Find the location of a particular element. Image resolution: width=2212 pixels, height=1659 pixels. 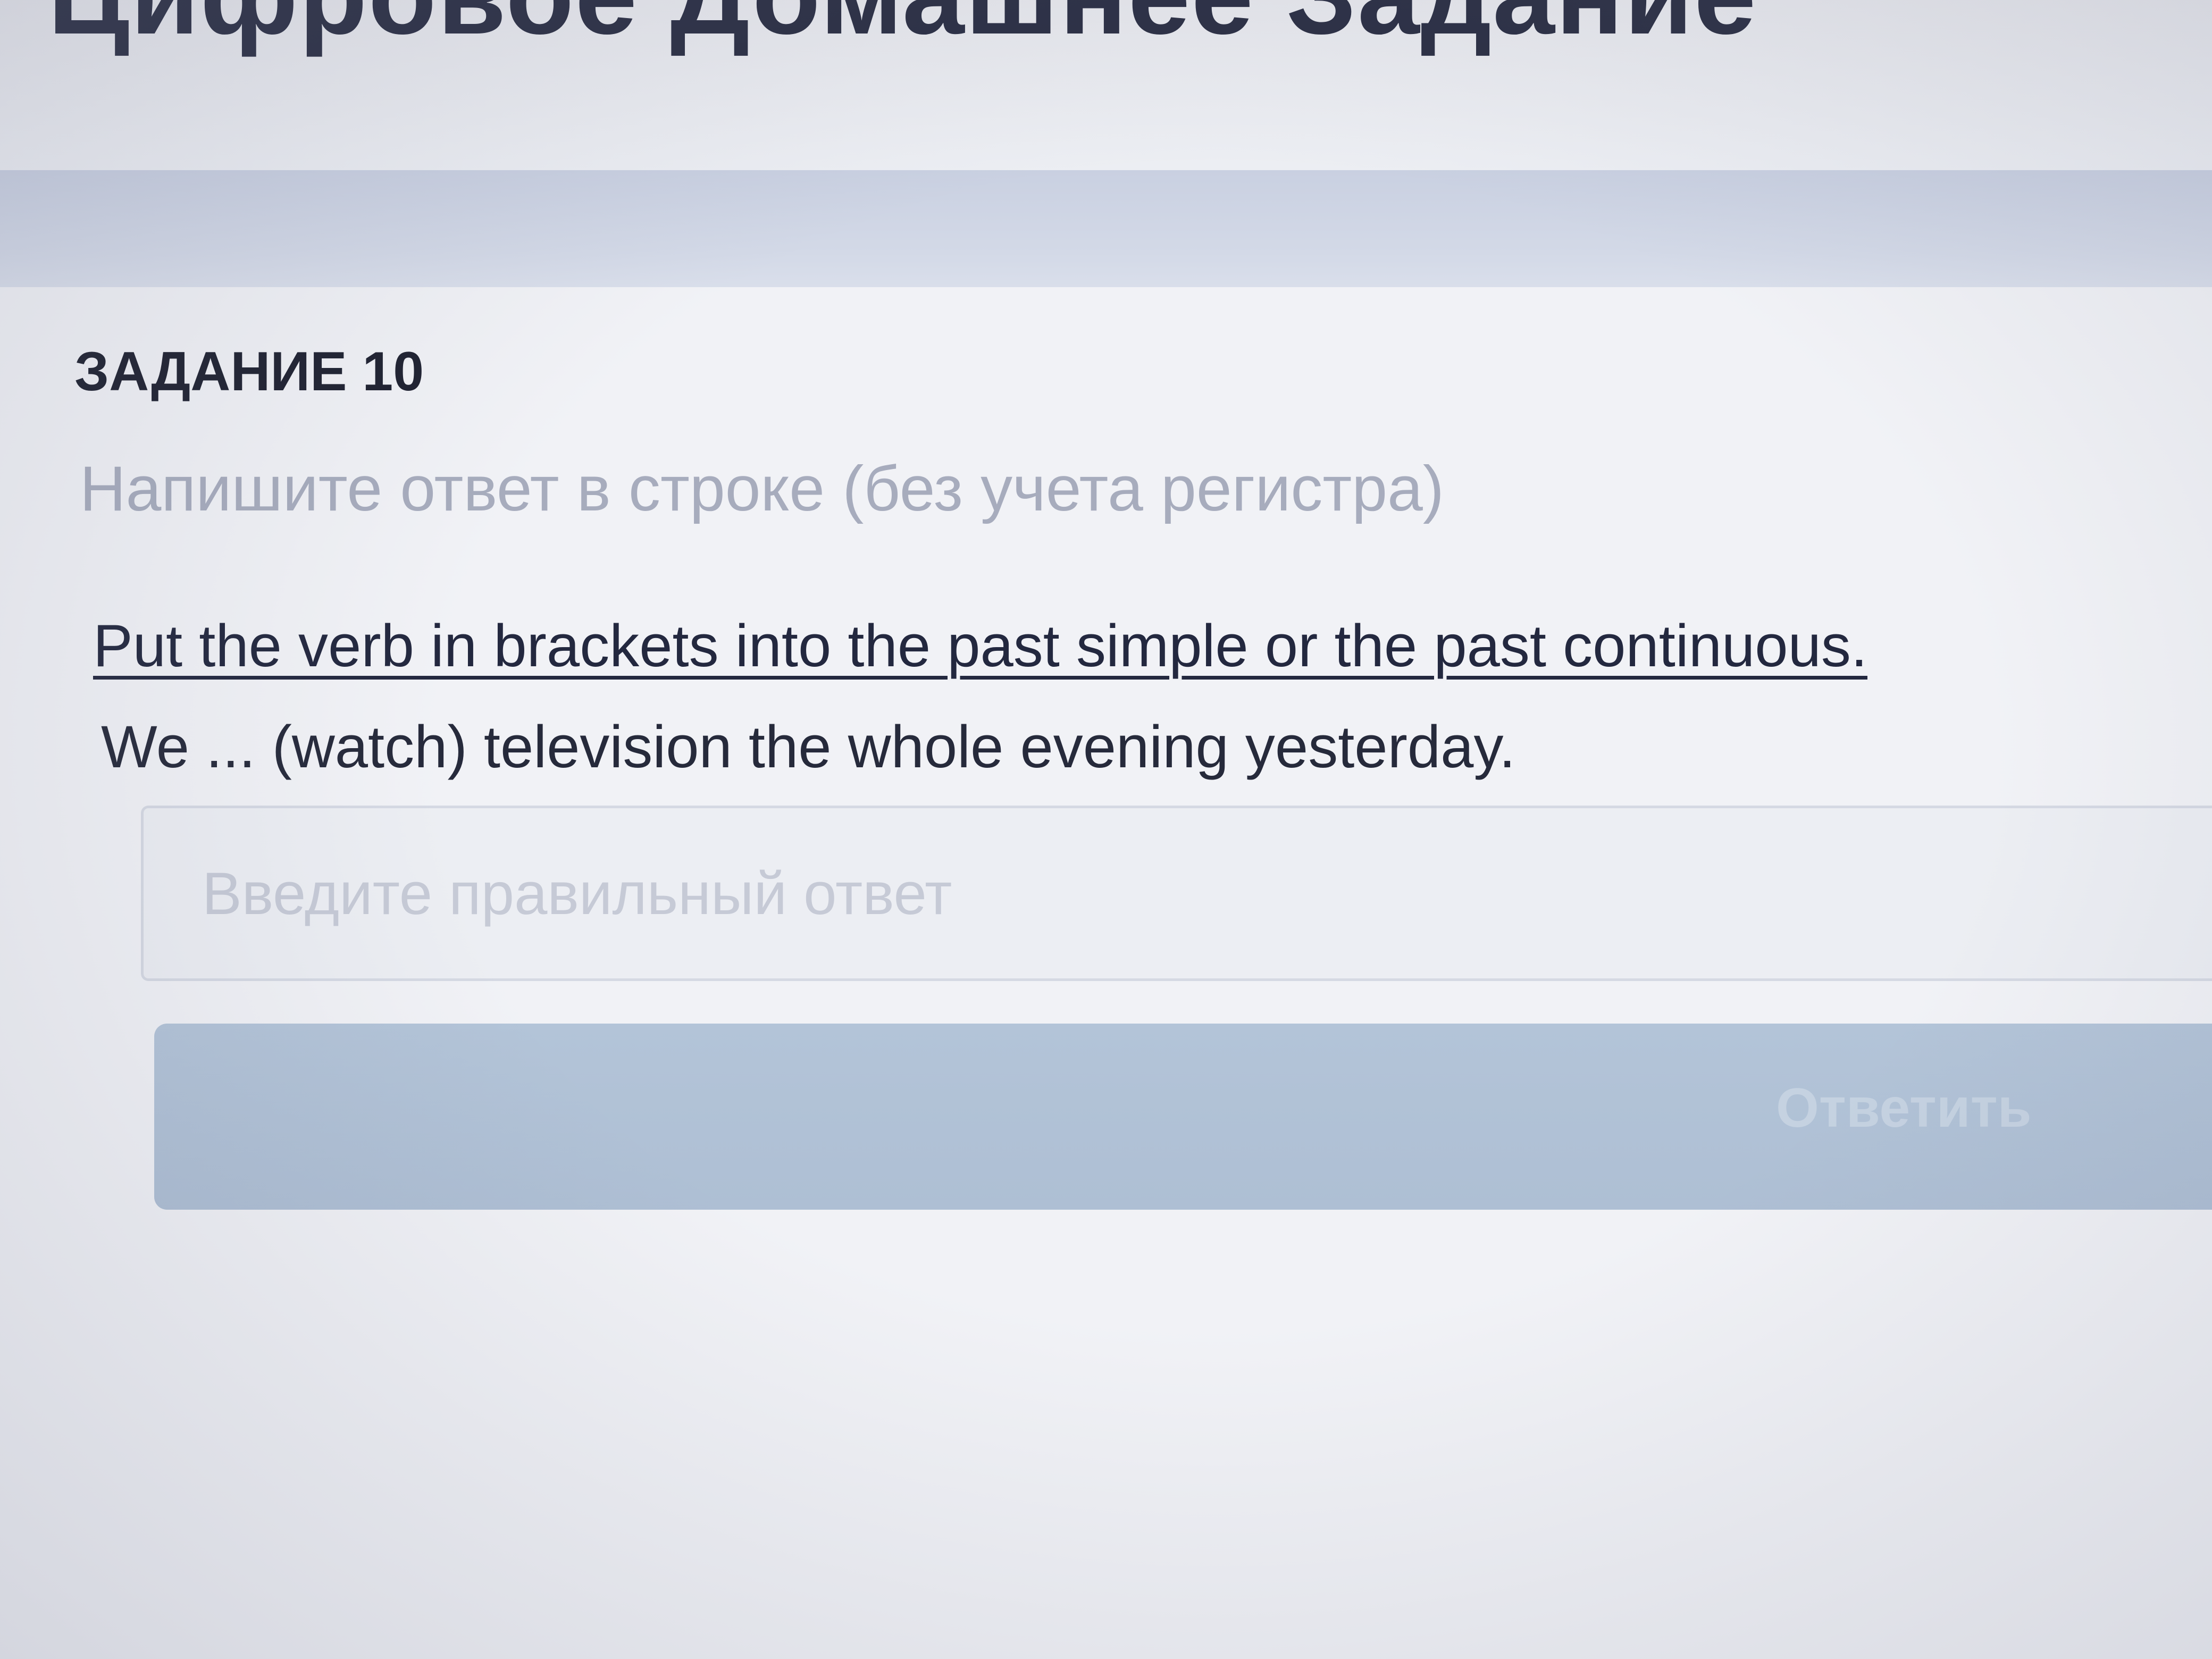

answer-input is located at coordinates (1176, 893).